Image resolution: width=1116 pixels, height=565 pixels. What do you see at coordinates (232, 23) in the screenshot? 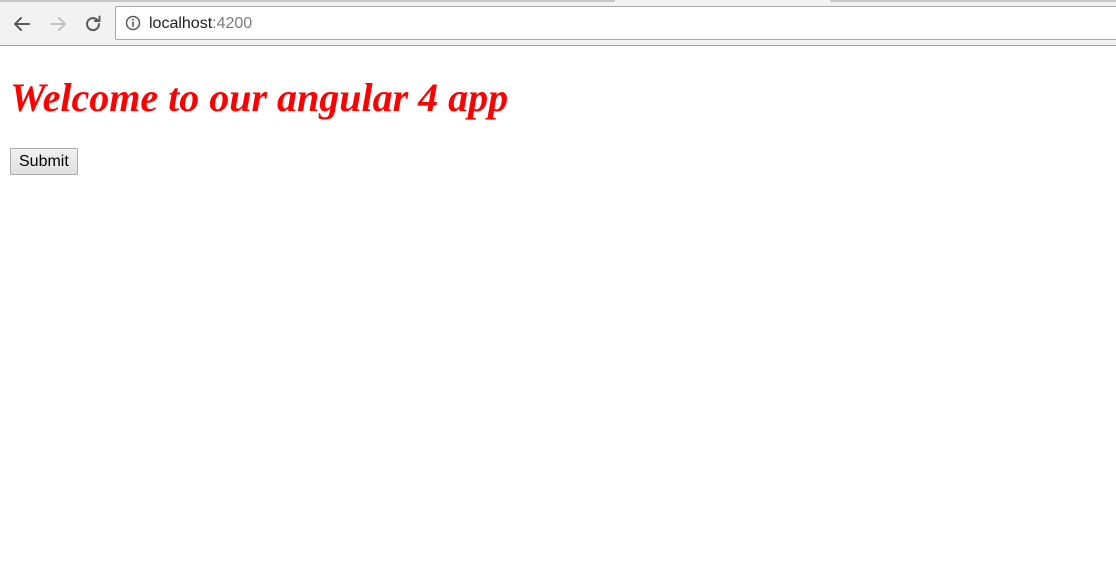
I see `url-port: :4200` at bounding box center [232, 23].